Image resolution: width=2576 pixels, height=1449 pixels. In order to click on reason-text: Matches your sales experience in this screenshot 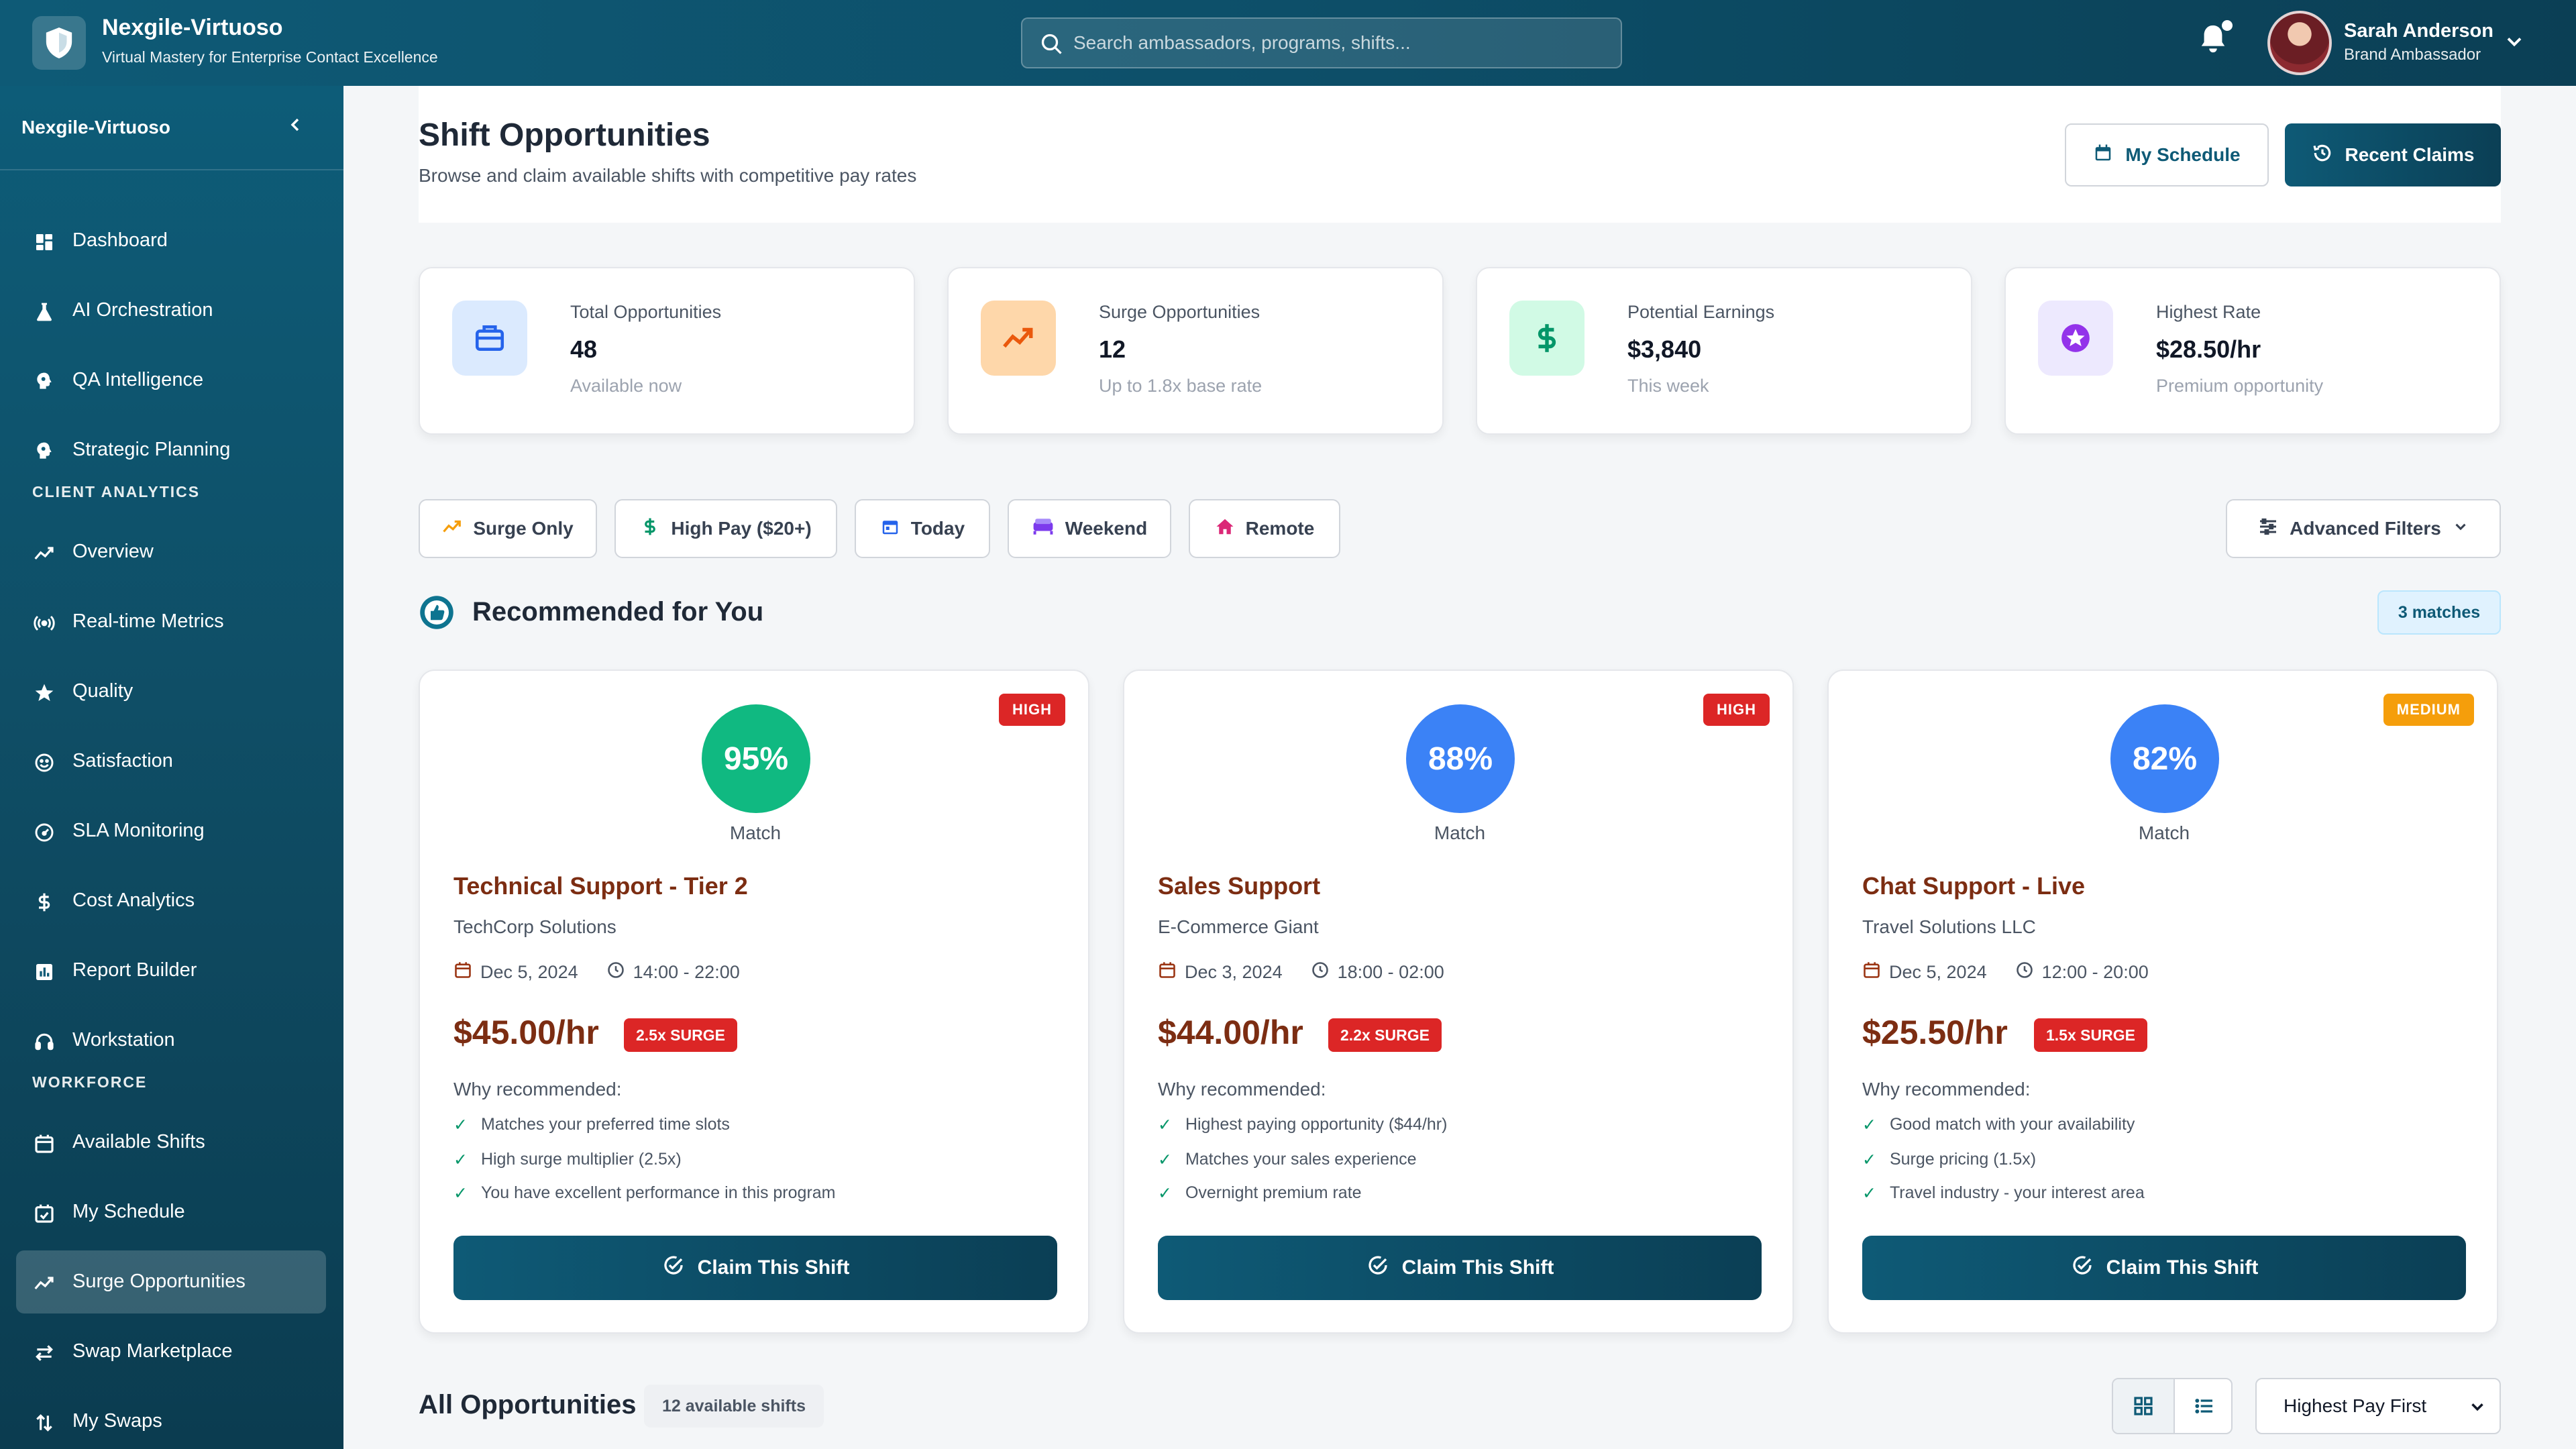, I will do `click(1301, 1159)`.